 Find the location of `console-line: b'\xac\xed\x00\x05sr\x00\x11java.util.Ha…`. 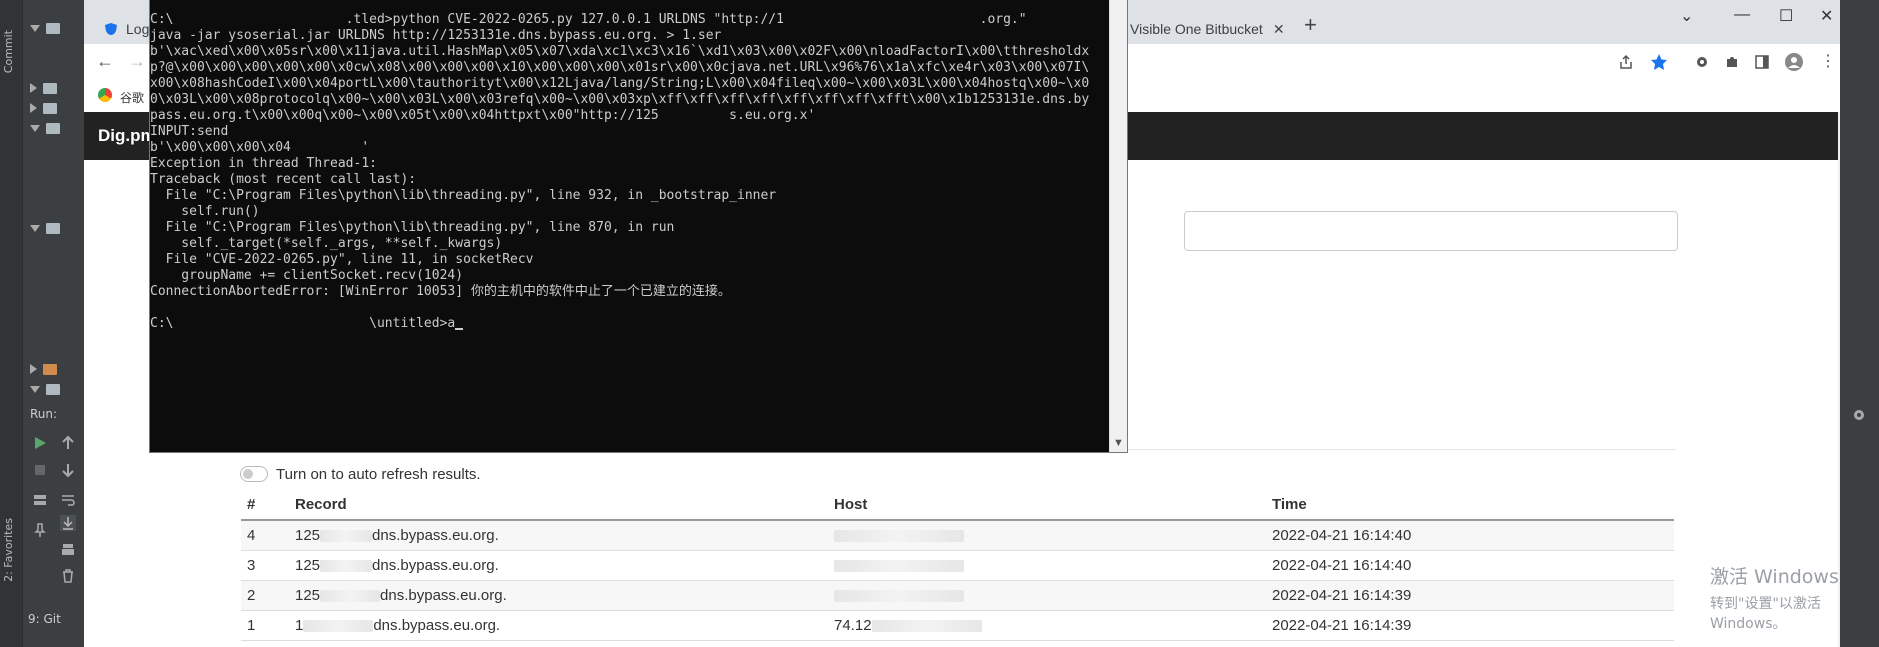

console-line: b'\xac\xed\x00\x05sr\x00\x11java.util.Ha… is located at coordinates (620, 51).